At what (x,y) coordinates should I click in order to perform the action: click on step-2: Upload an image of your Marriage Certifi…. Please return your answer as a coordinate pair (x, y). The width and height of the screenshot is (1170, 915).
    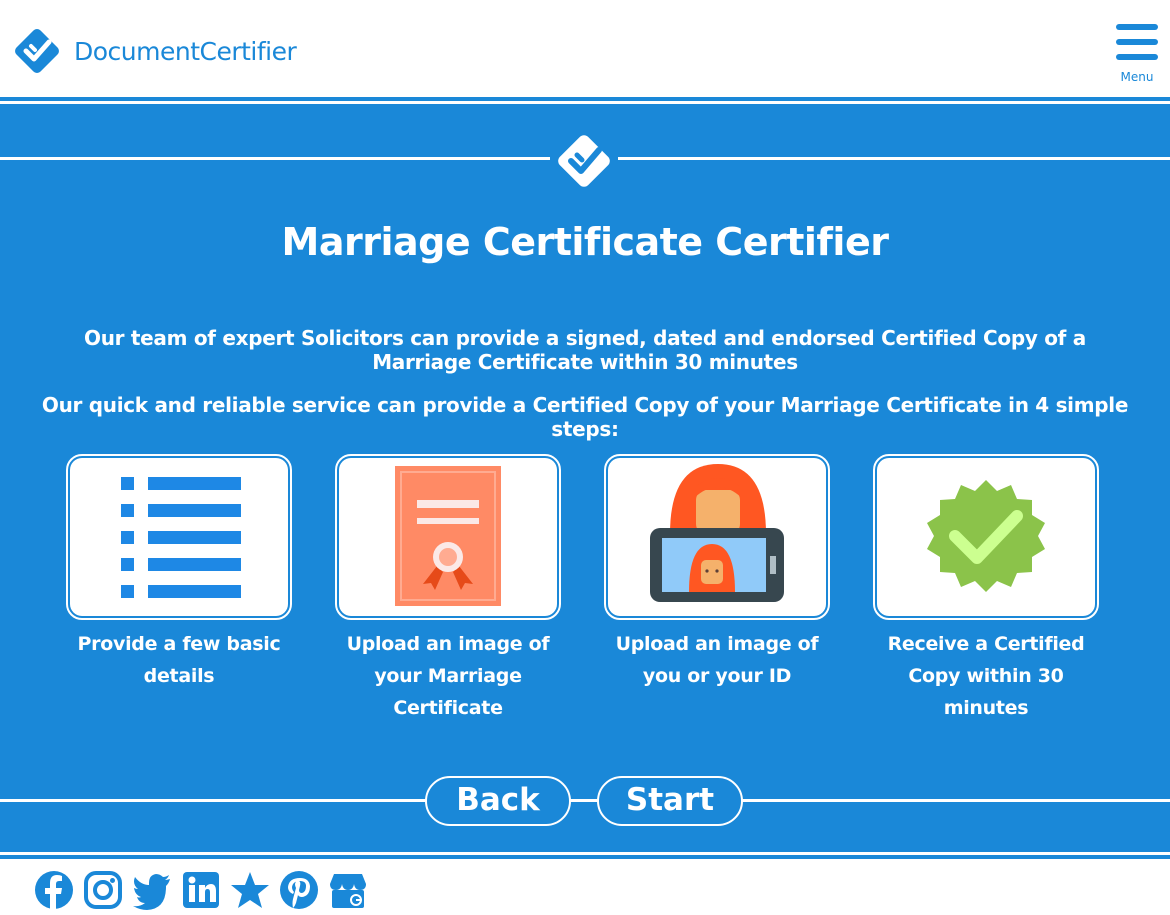
    Looking at the image, I should click on (448, 589).